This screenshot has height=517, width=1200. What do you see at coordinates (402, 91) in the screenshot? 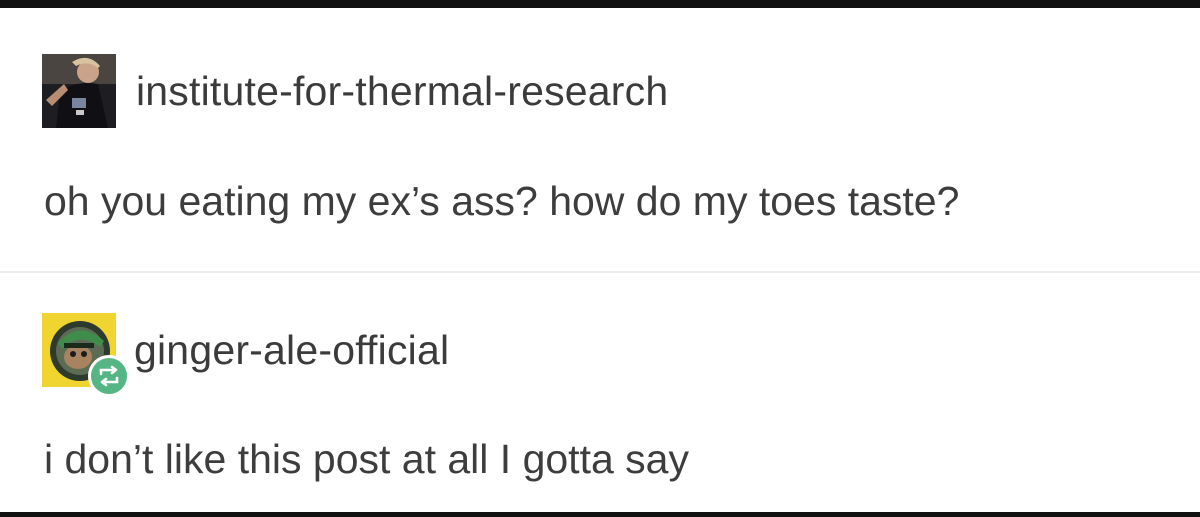
I see `username: institute-for-thermal-research` at bounding box center [402, 91].